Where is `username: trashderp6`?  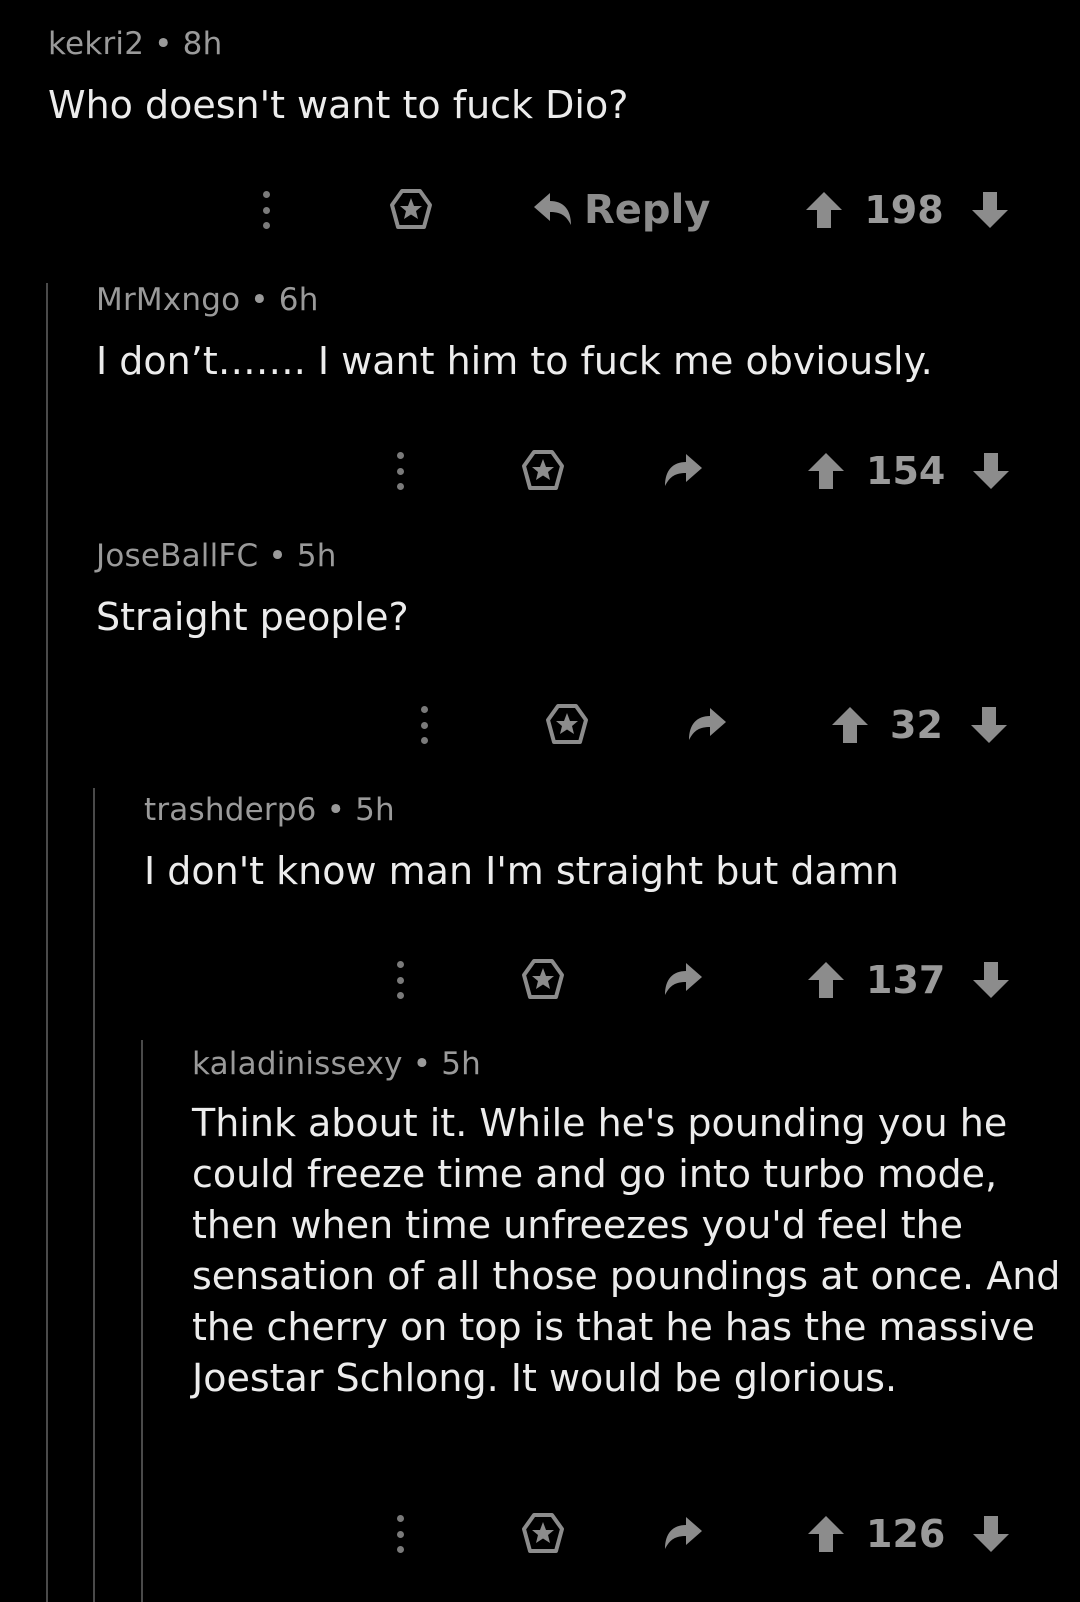 username: trashderp6 is located at coordinates (230, 810).